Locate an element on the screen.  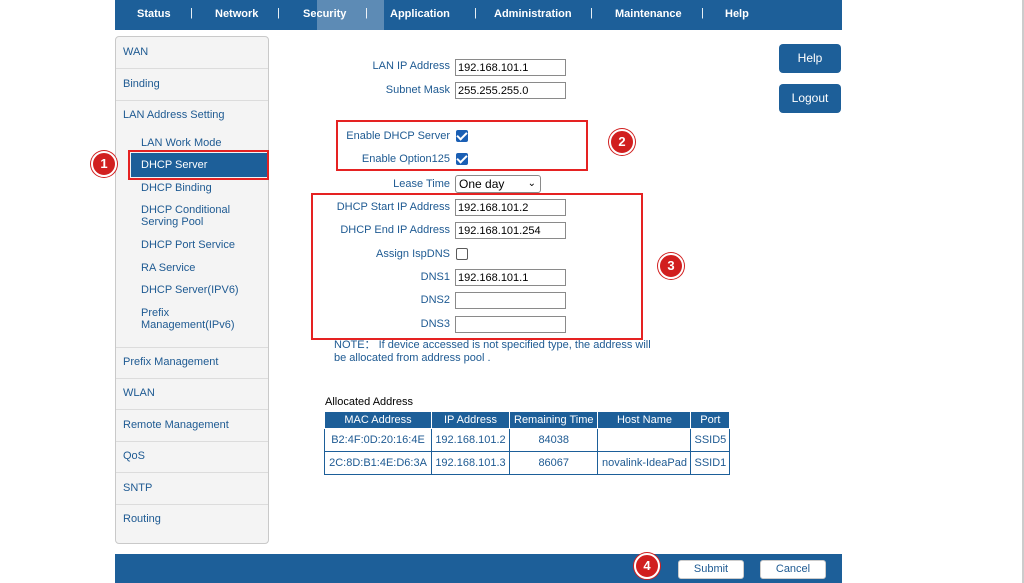
table-header-mac: MAC Address is located at coordinates (378, 420).